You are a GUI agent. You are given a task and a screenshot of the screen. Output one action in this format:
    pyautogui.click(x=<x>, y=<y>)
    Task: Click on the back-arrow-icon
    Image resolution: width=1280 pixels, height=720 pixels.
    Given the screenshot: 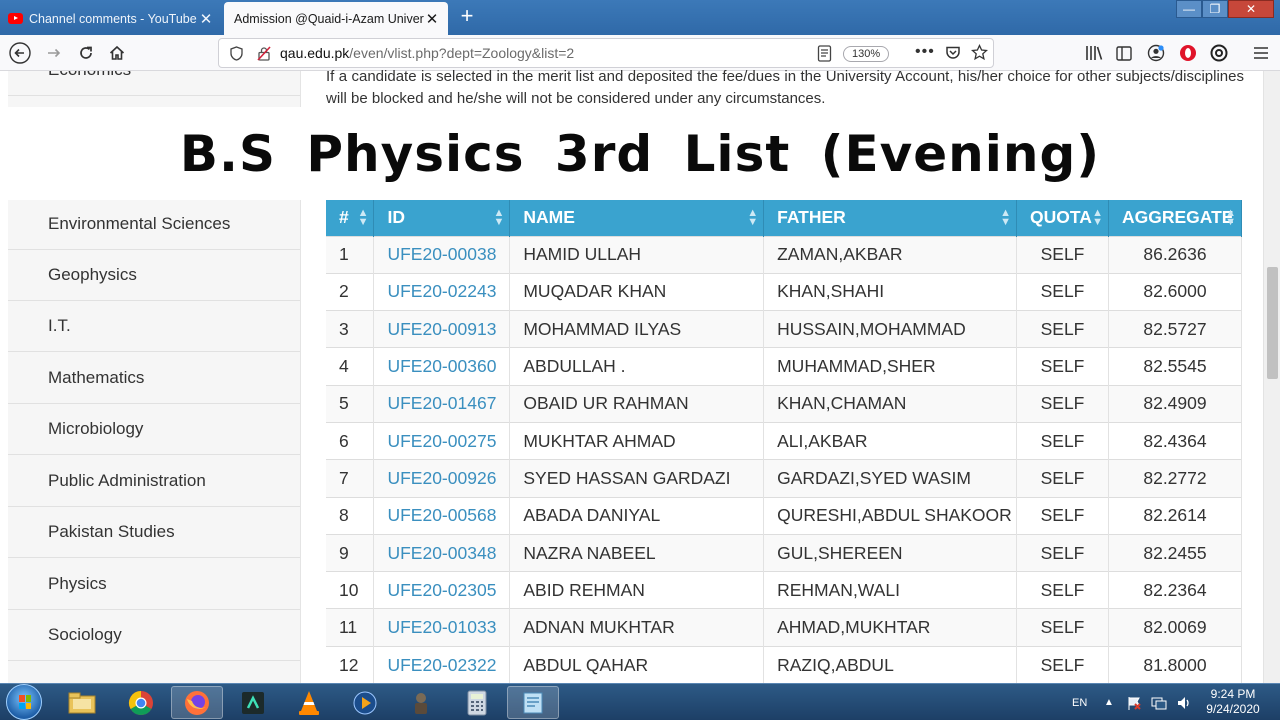 What is the action you would take?
    pyautogui.click(x=20, y=53)
    